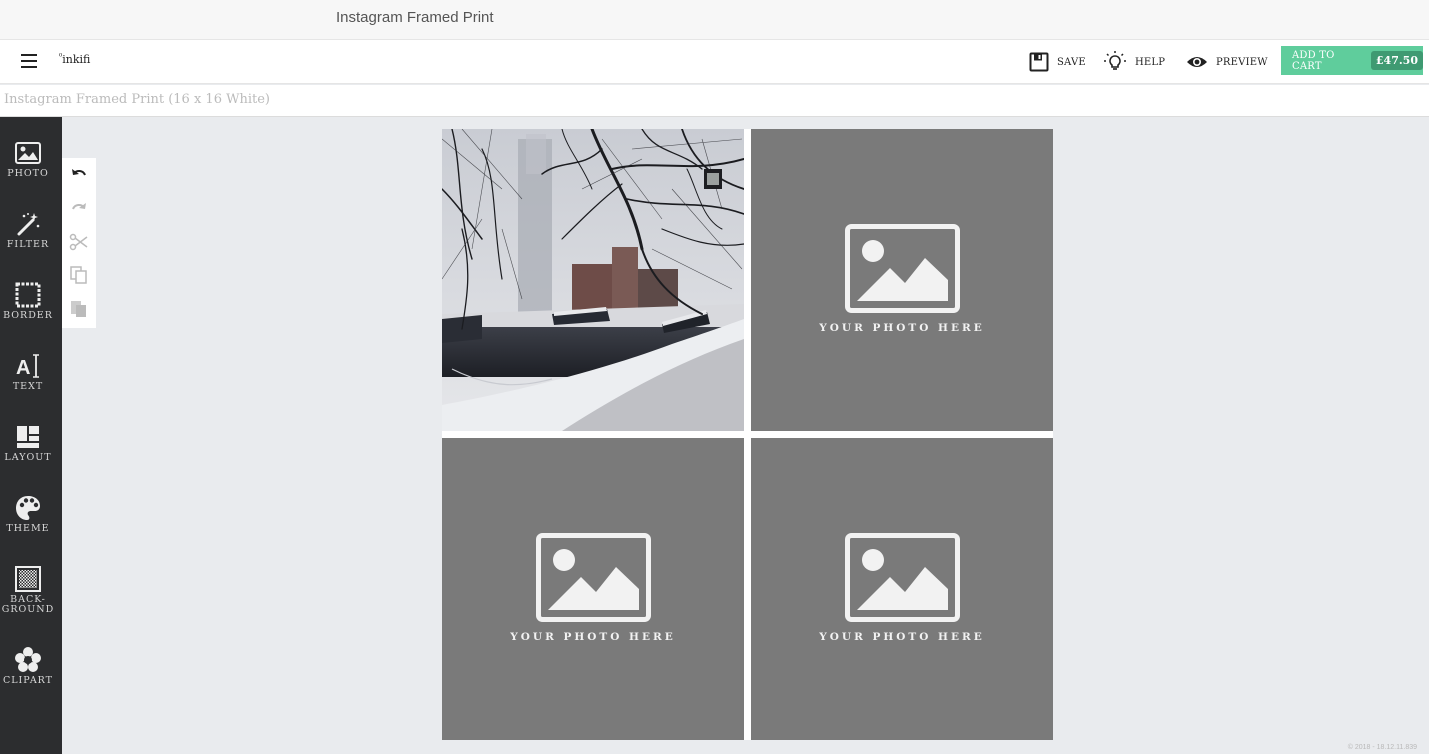  I want to click on text-icon: A, so click(27, 366).